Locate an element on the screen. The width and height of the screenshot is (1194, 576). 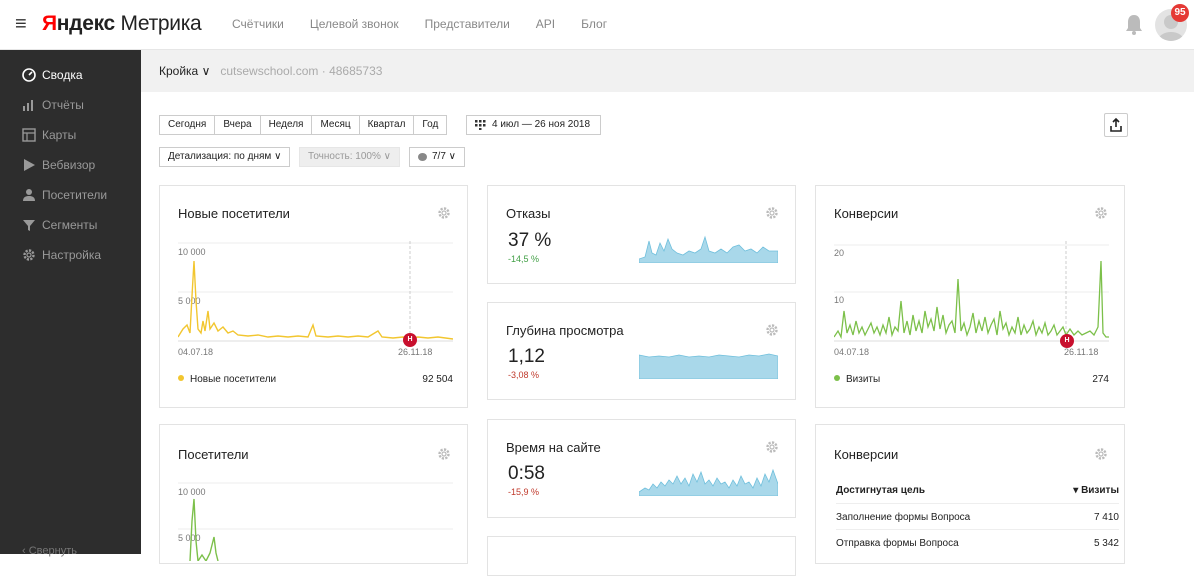
accuracy-select: Точность: 100% ∨ is located at coordinates (349, 157).